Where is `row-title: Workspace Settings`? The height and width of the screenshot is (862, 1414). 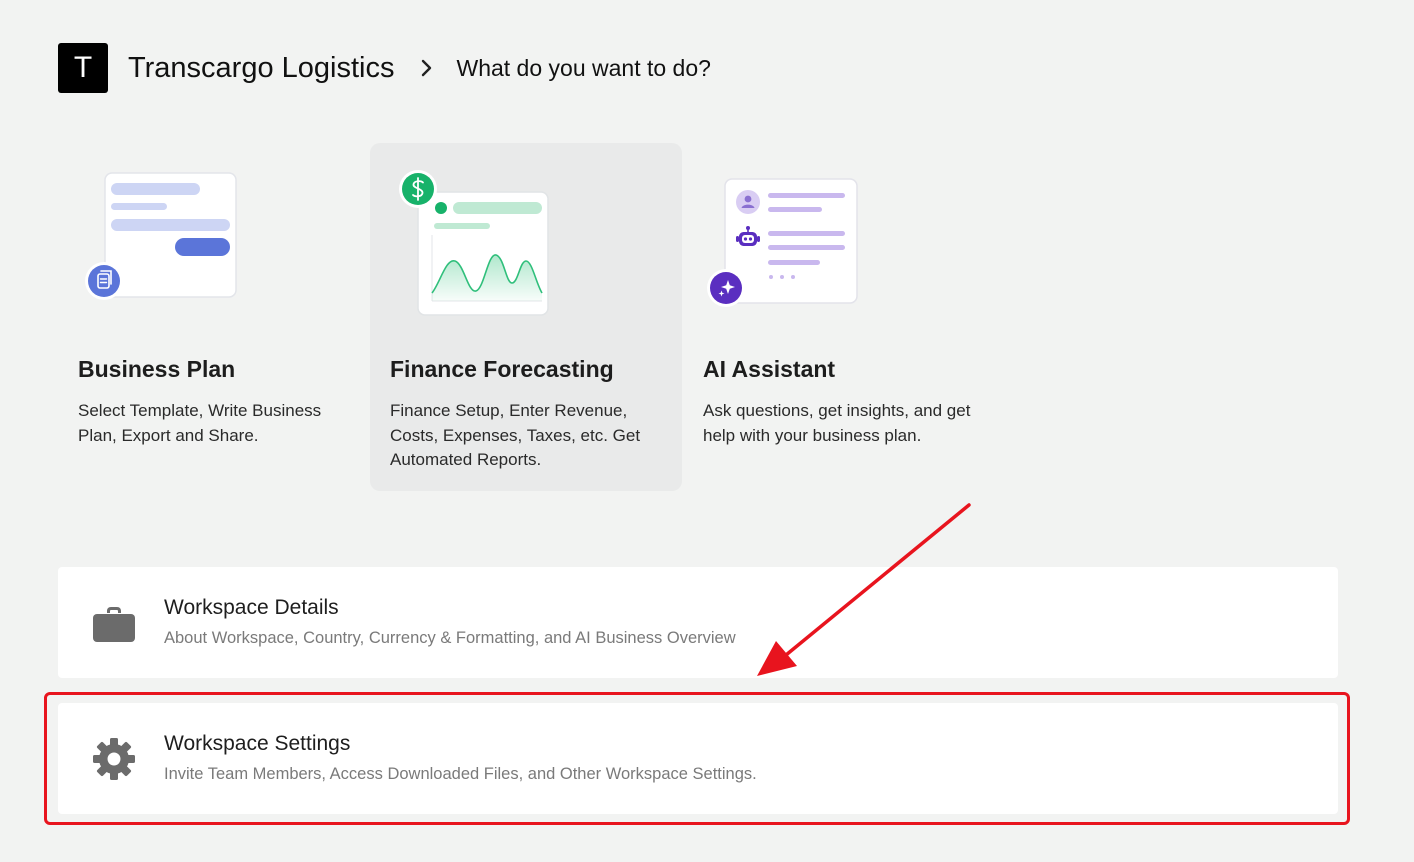 row-title: Workspace Settings is located at coordinates (257, 743).